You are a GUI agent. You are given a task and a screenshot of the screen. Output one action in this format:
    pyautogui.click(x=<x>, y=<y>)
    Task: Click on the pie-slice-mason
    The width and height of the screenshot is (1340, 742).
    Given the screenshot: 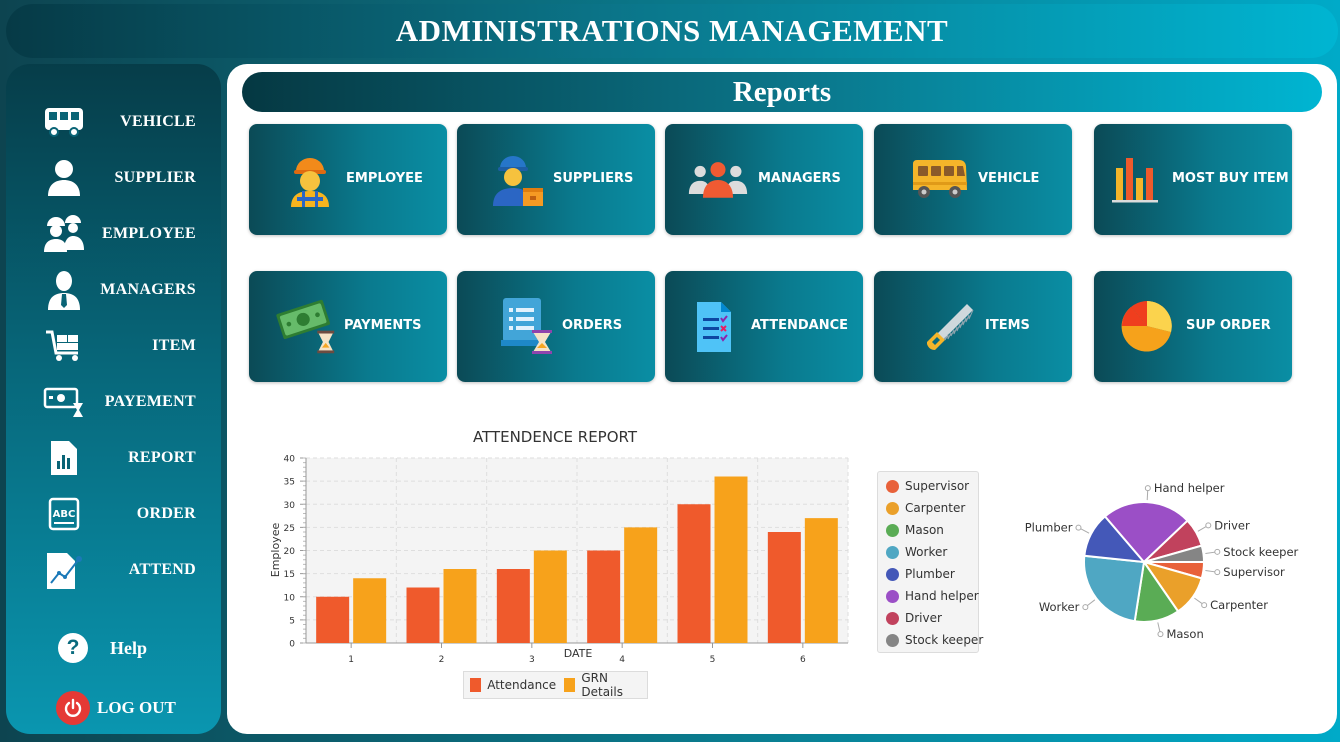 What is the action you would take?
    pyautogui.click(x=1156, y=591)
    